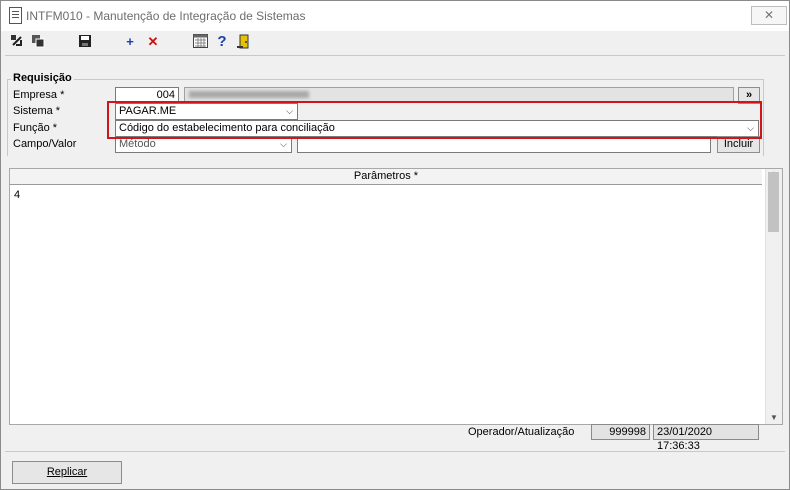 This screenshot has height=490, width=790. What do you see at coordinates (434, 120) in the screenshot?
I see `highlight-box` at bounding box center [434, 120].